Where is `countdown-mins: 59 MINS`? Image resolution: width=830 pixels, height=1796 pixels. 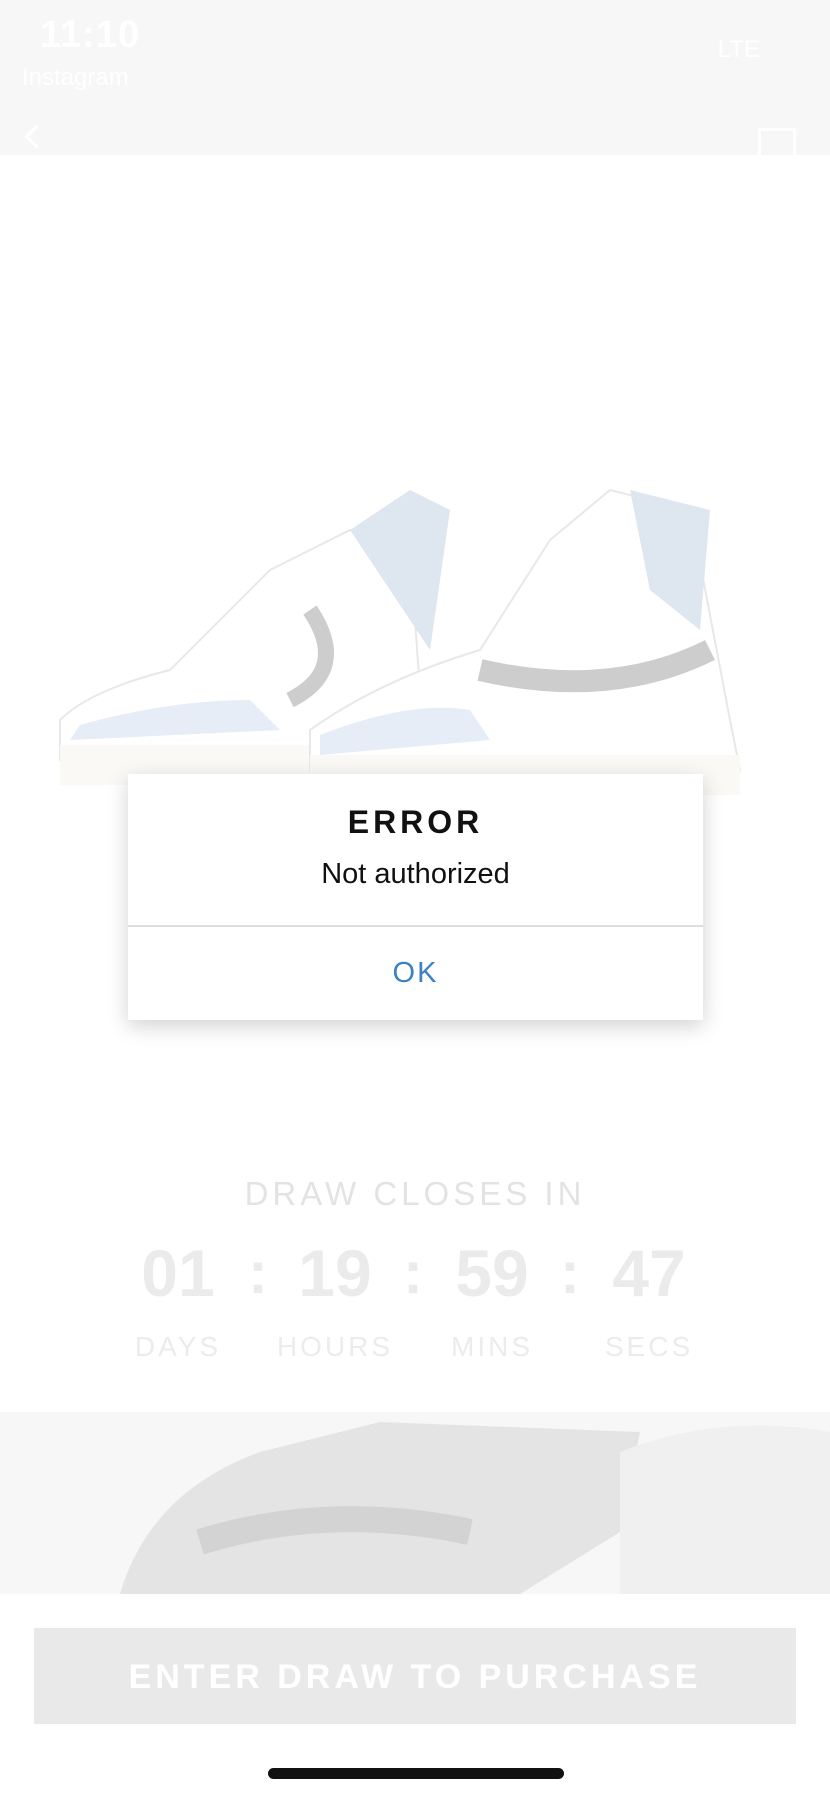 countdown-mins: 59 MINS is located at coordinates (492, 1299).